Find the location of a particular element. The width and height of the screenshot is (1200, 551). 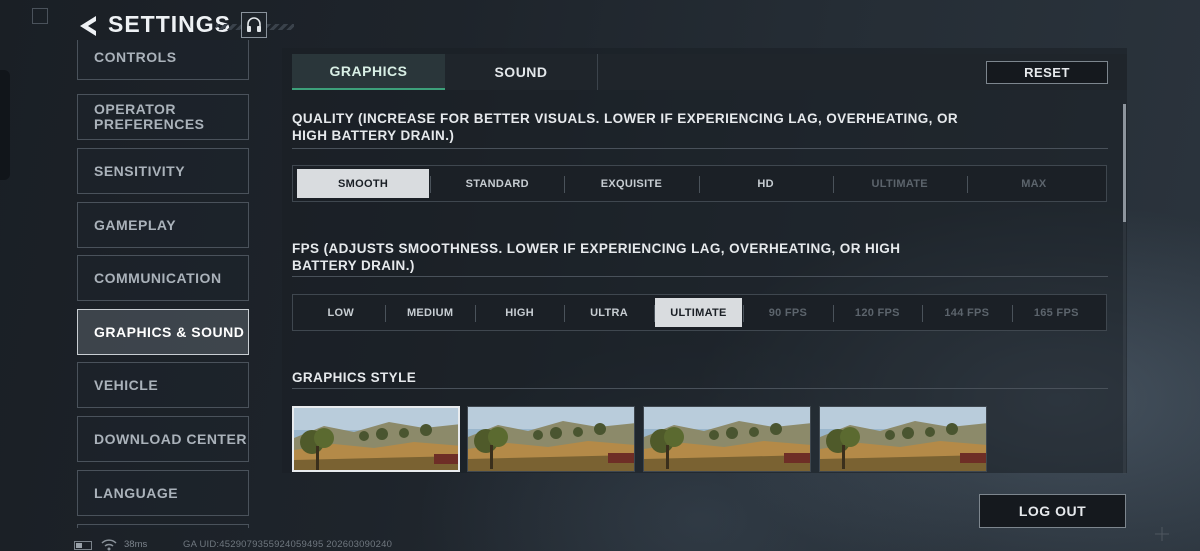

headset-icon is located at coordinates (254, 24).